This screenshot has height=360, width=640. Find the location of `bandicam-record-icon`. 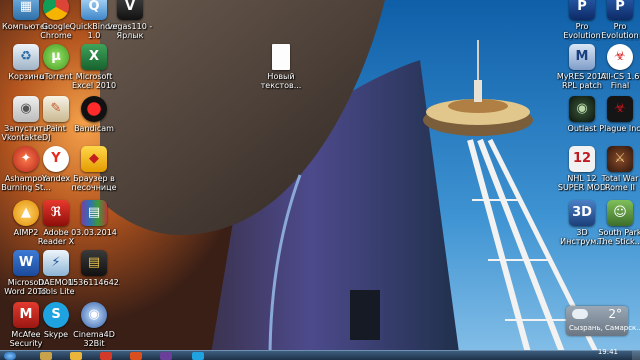

bandicam-record-icon is located at coordinates (94, 109).